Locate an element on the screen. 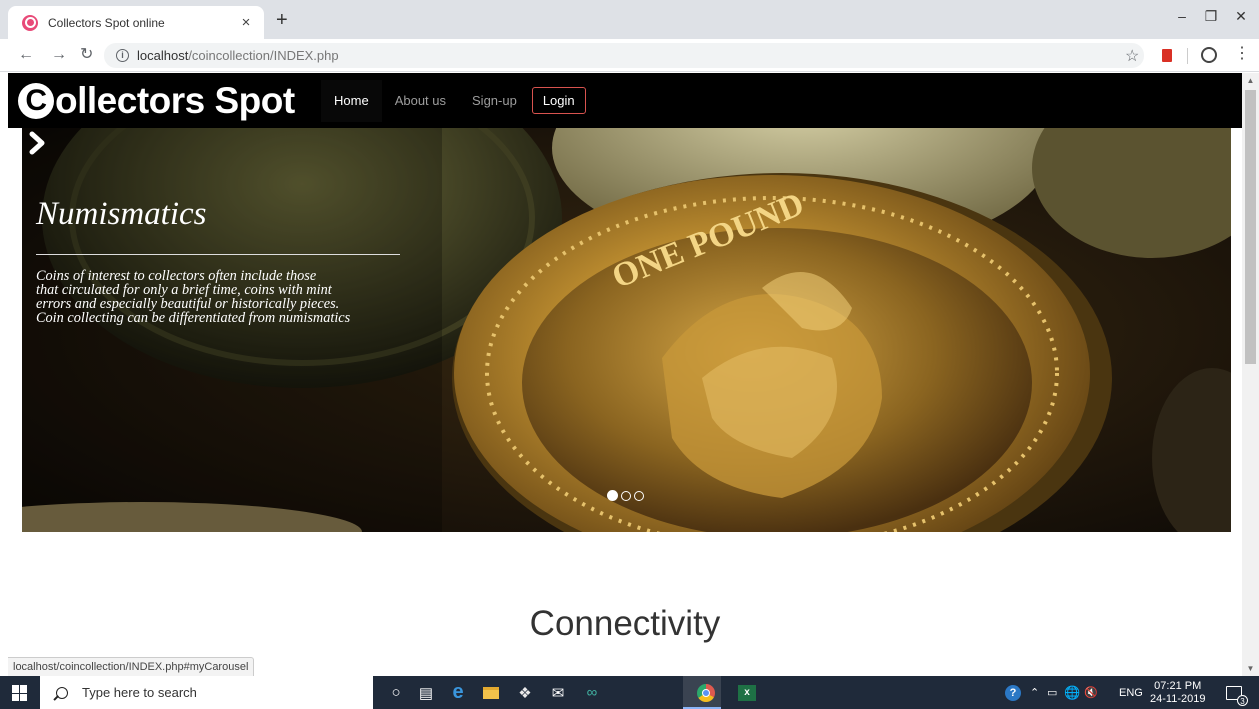 The height and width of the screenshot is (709, 1259). volume-muted-icon: 🔇 is located at coordinates (1091, 692).